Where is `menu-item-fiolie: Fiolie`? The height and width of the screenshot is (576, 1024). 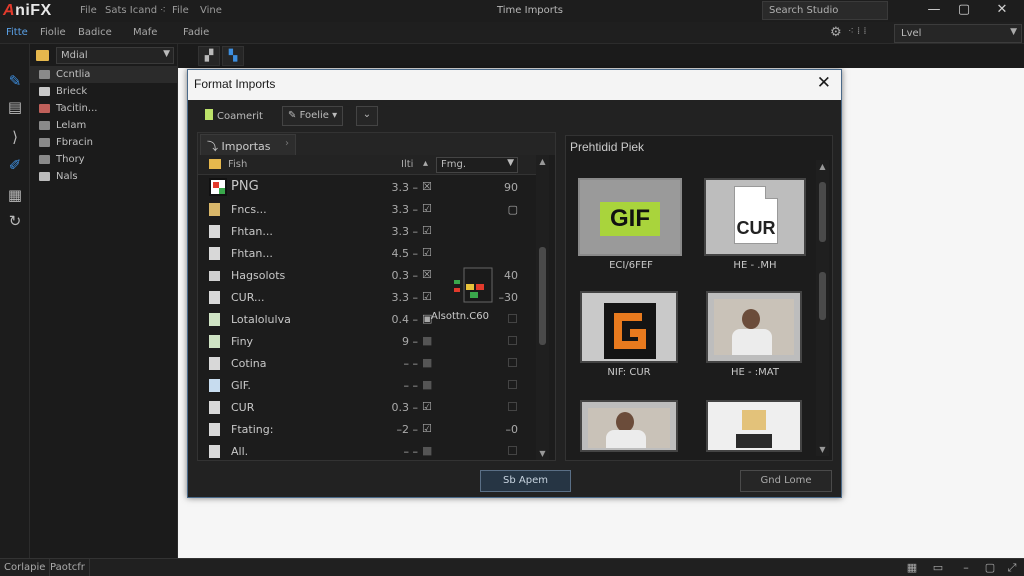
menu-item-fiolie: Fiolie is located at coordinates (53, 32).